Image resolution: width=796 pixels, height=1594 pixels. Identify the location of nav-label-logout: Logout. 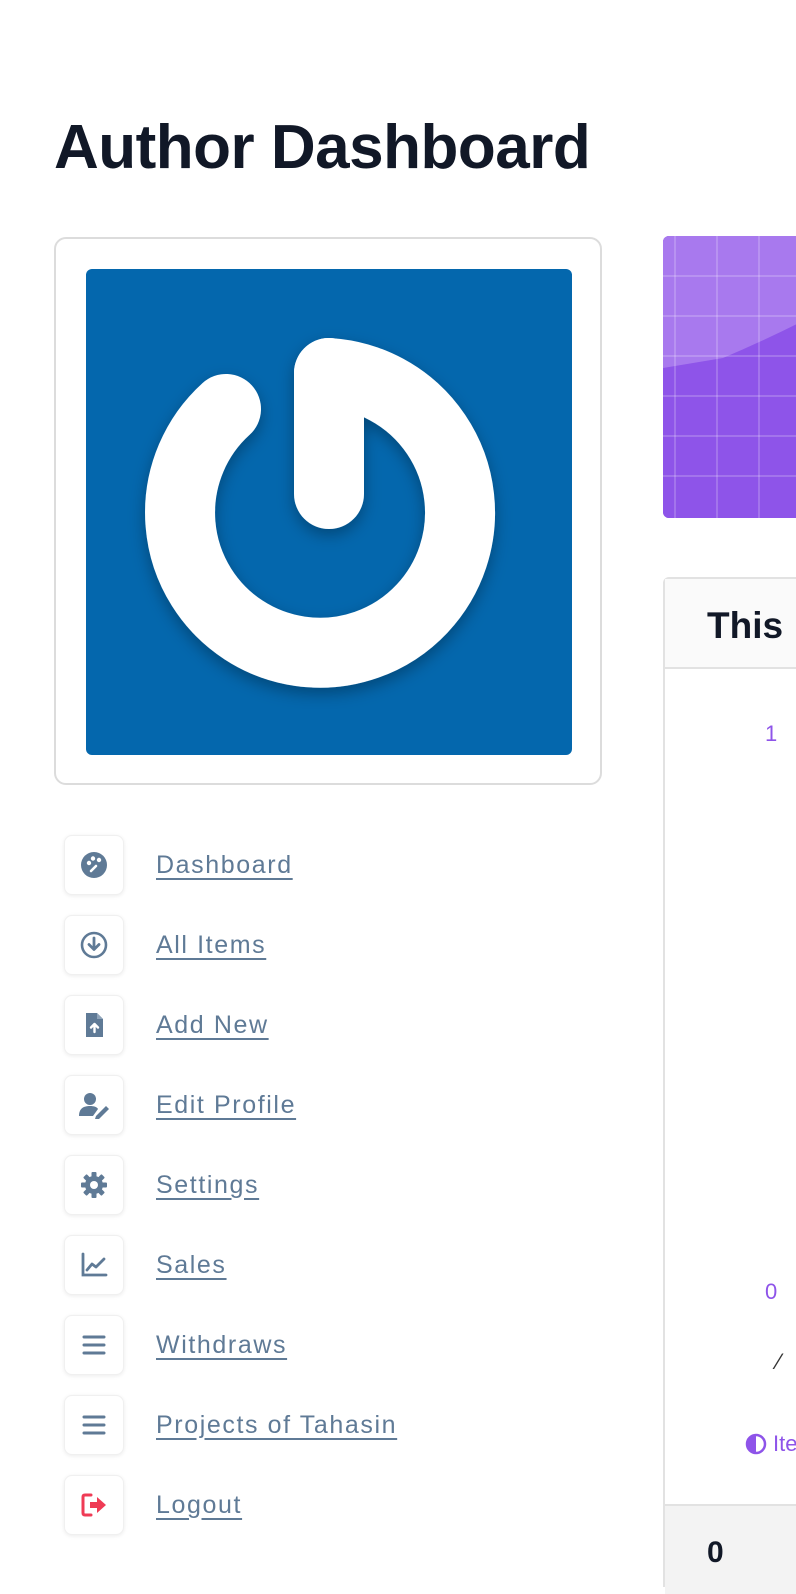
(199, 1504).